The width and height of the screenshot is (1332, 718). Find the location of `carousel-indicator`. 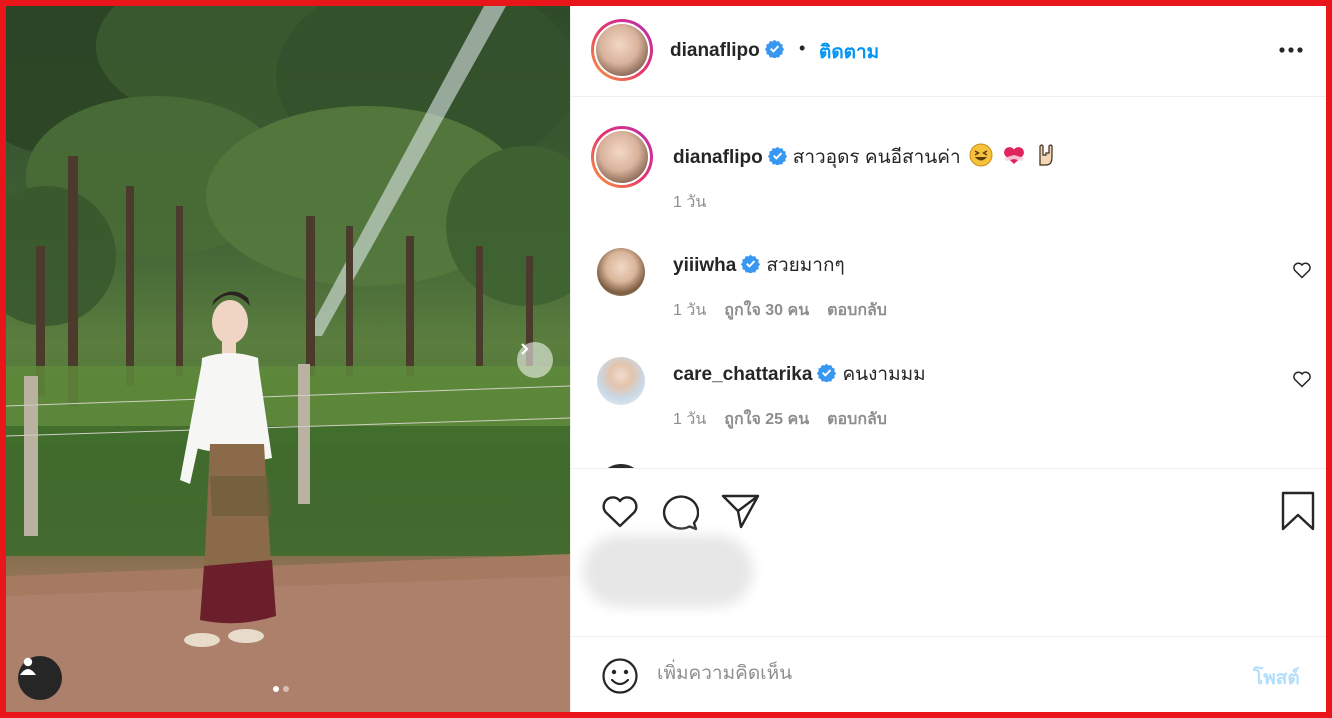

carousel-indicator is located at coordinates (281, 689).